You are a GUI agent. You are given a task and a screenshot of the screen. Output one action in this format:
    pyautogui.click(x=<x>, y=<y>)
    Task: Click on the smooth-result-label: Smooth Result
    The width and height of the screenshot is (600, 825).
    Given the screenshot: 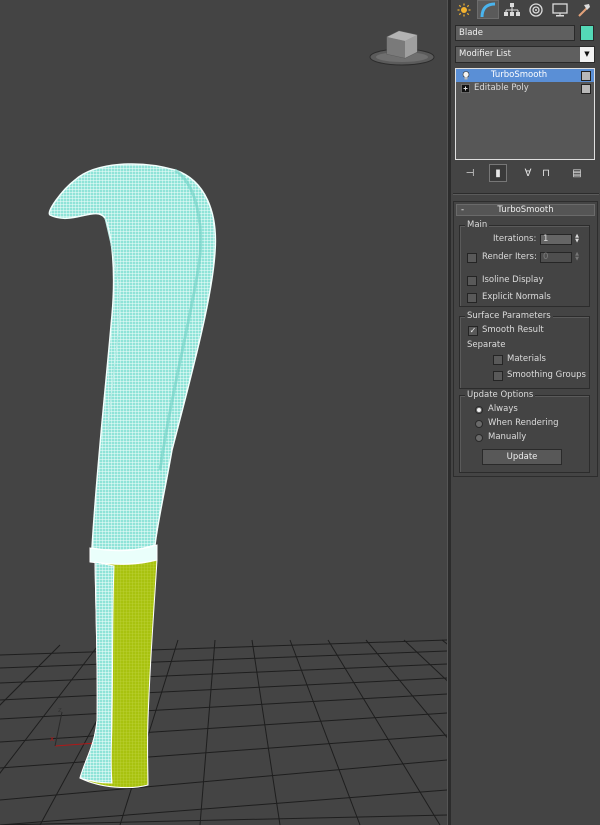 What is the action you would take?
    pyautogui.click(x=513, y=330)
    